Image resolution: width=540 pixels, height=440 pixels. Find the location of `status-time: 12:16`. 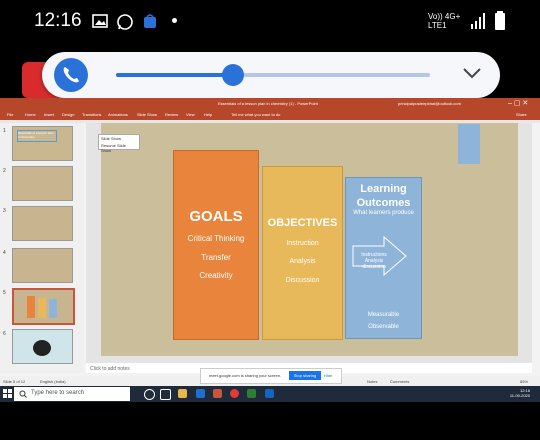

status-time: 12:16 is located at coordinates (58, 20).